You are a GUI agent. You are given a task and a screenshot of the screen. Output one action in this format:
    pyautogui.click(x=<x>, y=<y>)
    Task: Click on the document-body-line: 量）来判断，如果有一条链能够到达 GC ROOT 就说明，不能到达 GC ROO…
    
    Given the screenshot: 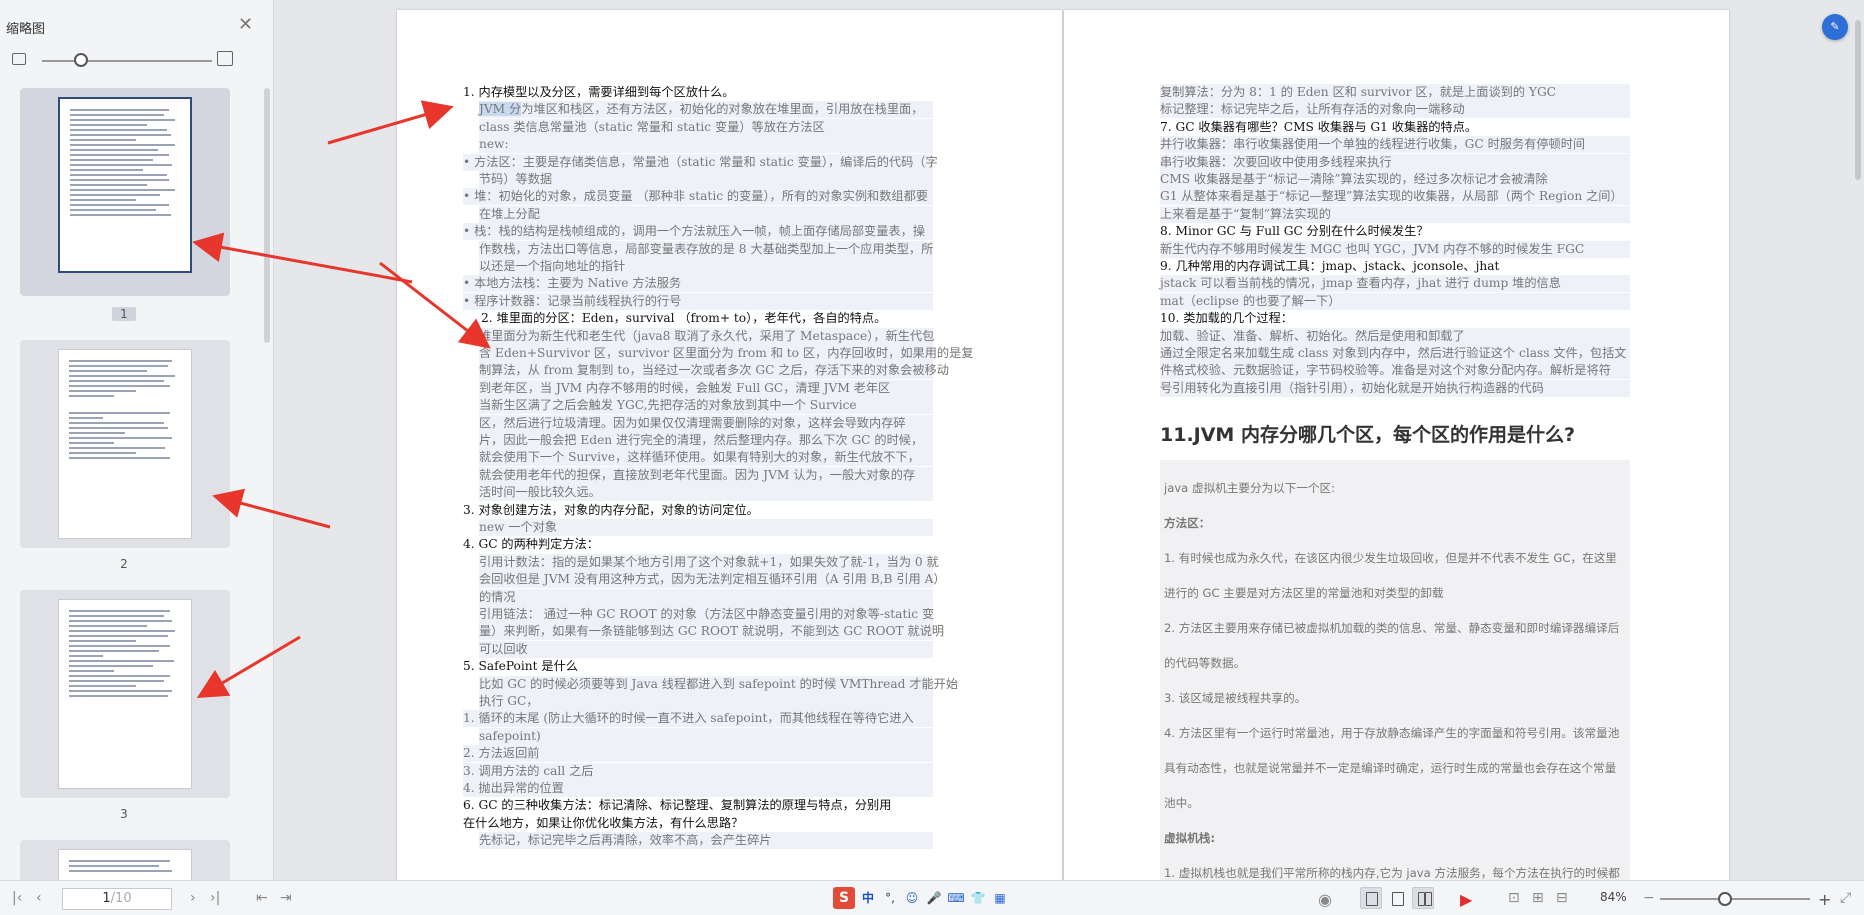 What is the action you would take?
    pyautogui.click(x=712, y=632)
    